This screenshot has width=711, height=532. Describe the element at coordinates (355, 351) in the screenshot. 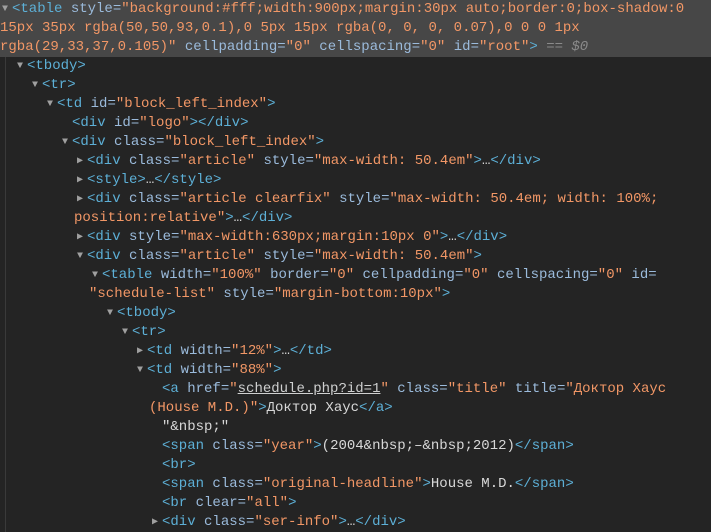

I see `dom-node: ▶ <td width="12%">…</td>` at that location.